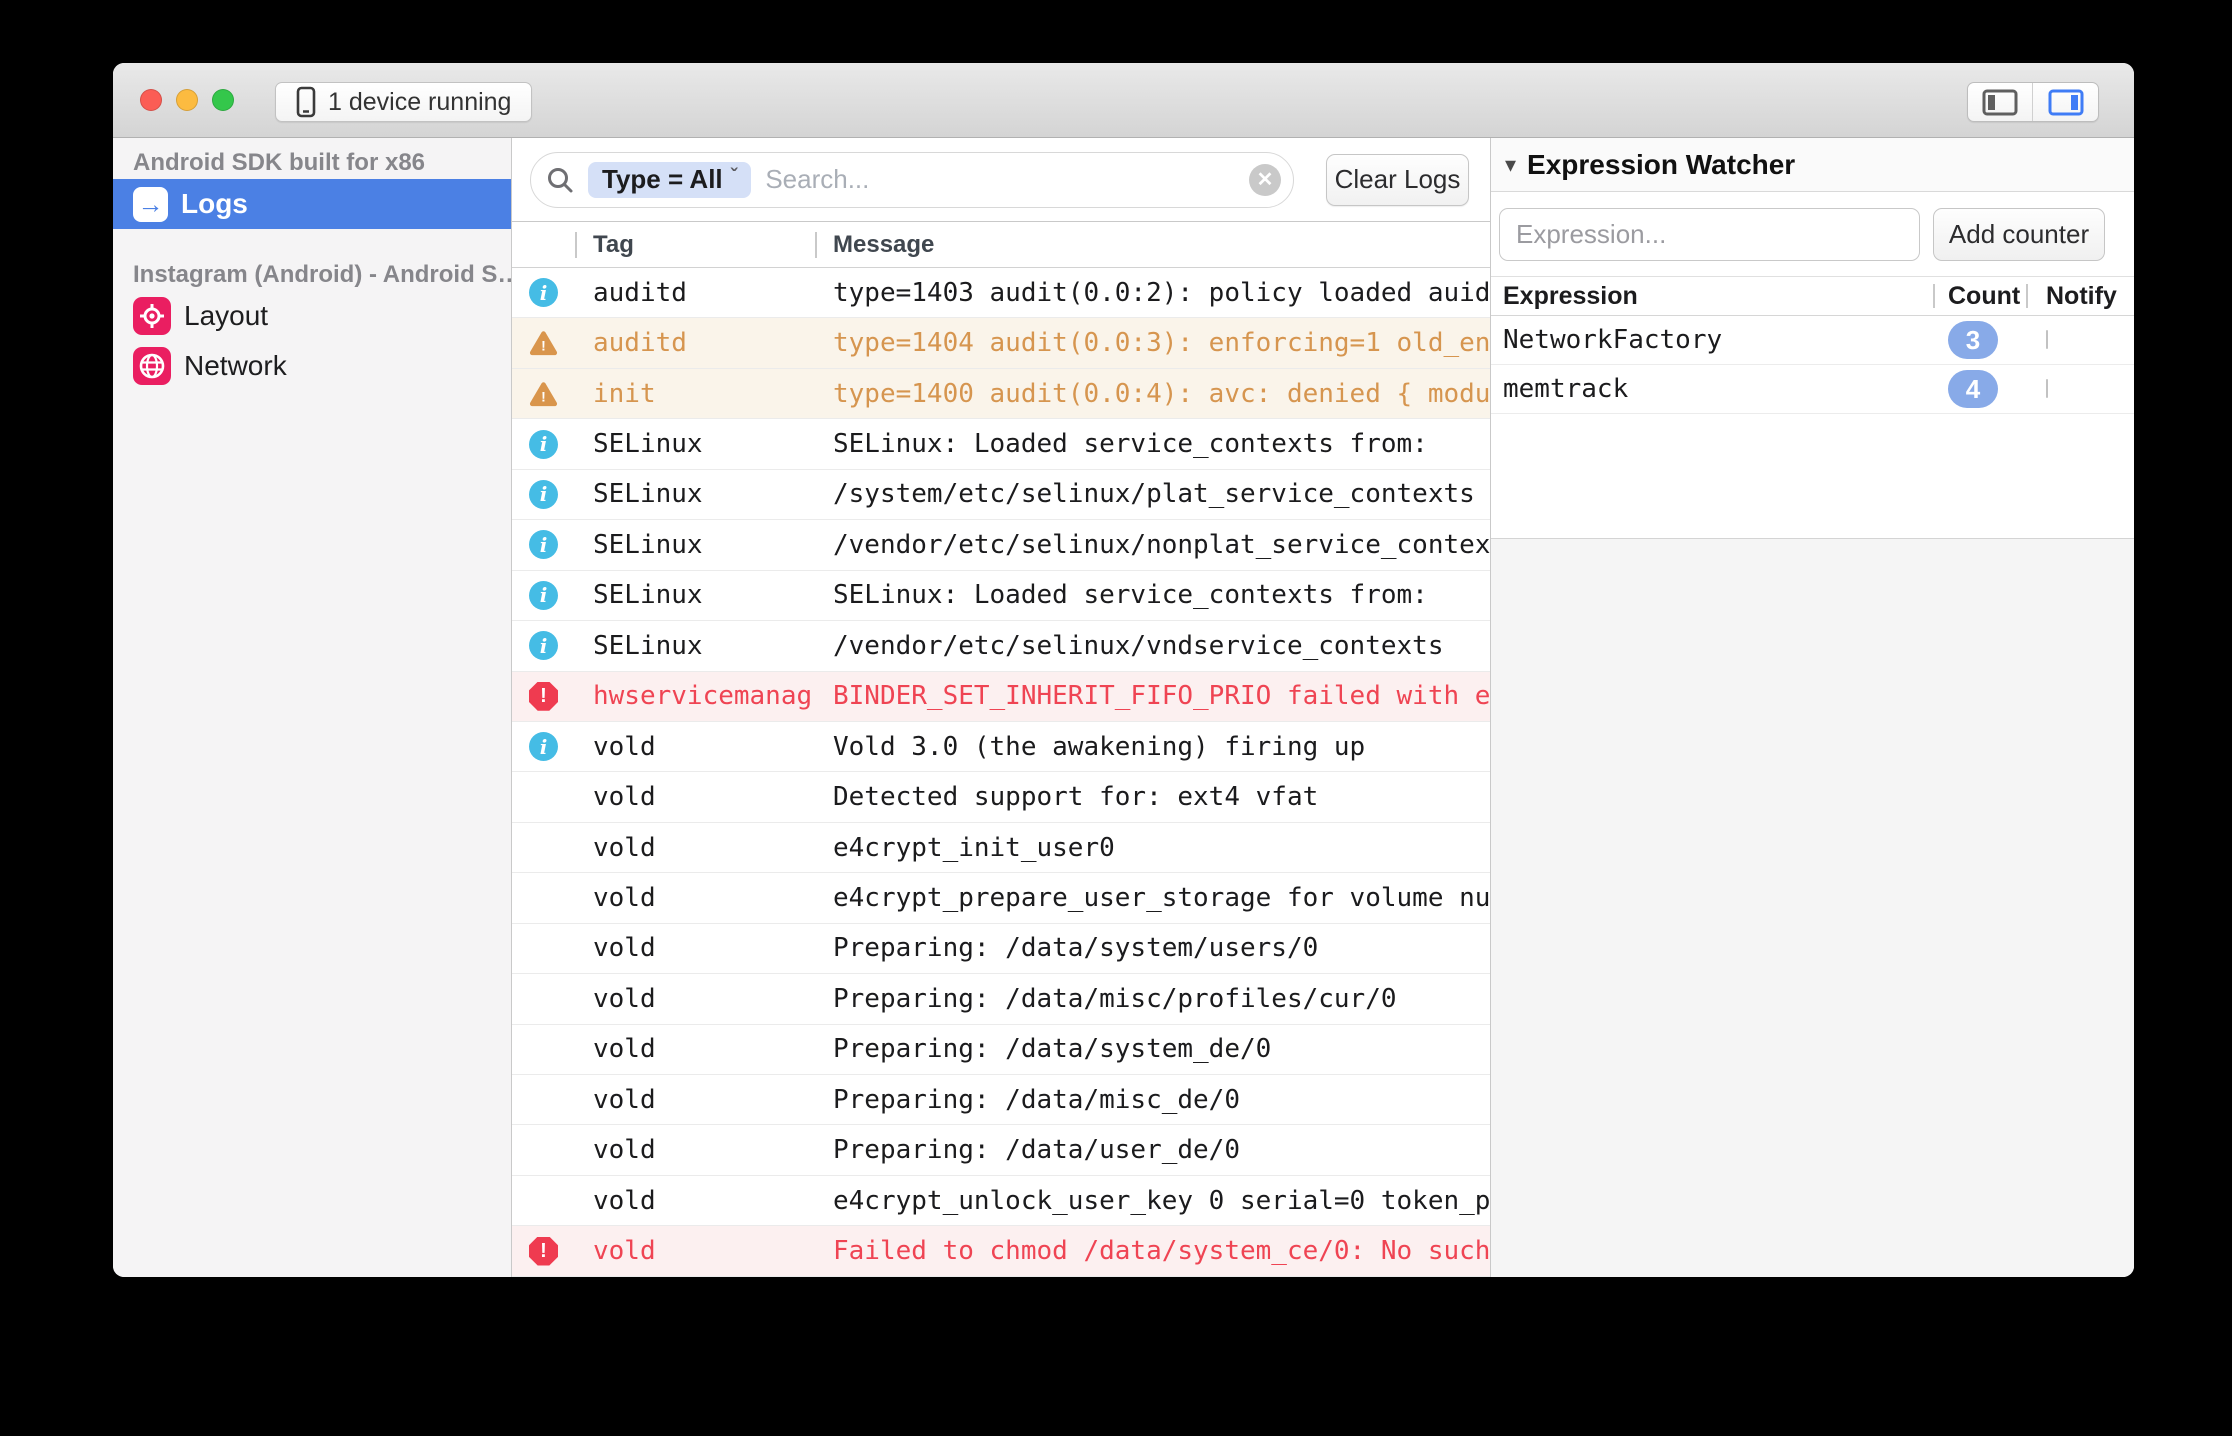 This screenshot has width=2232, height=1436. I want to click on error-icon, so click(543, 696).